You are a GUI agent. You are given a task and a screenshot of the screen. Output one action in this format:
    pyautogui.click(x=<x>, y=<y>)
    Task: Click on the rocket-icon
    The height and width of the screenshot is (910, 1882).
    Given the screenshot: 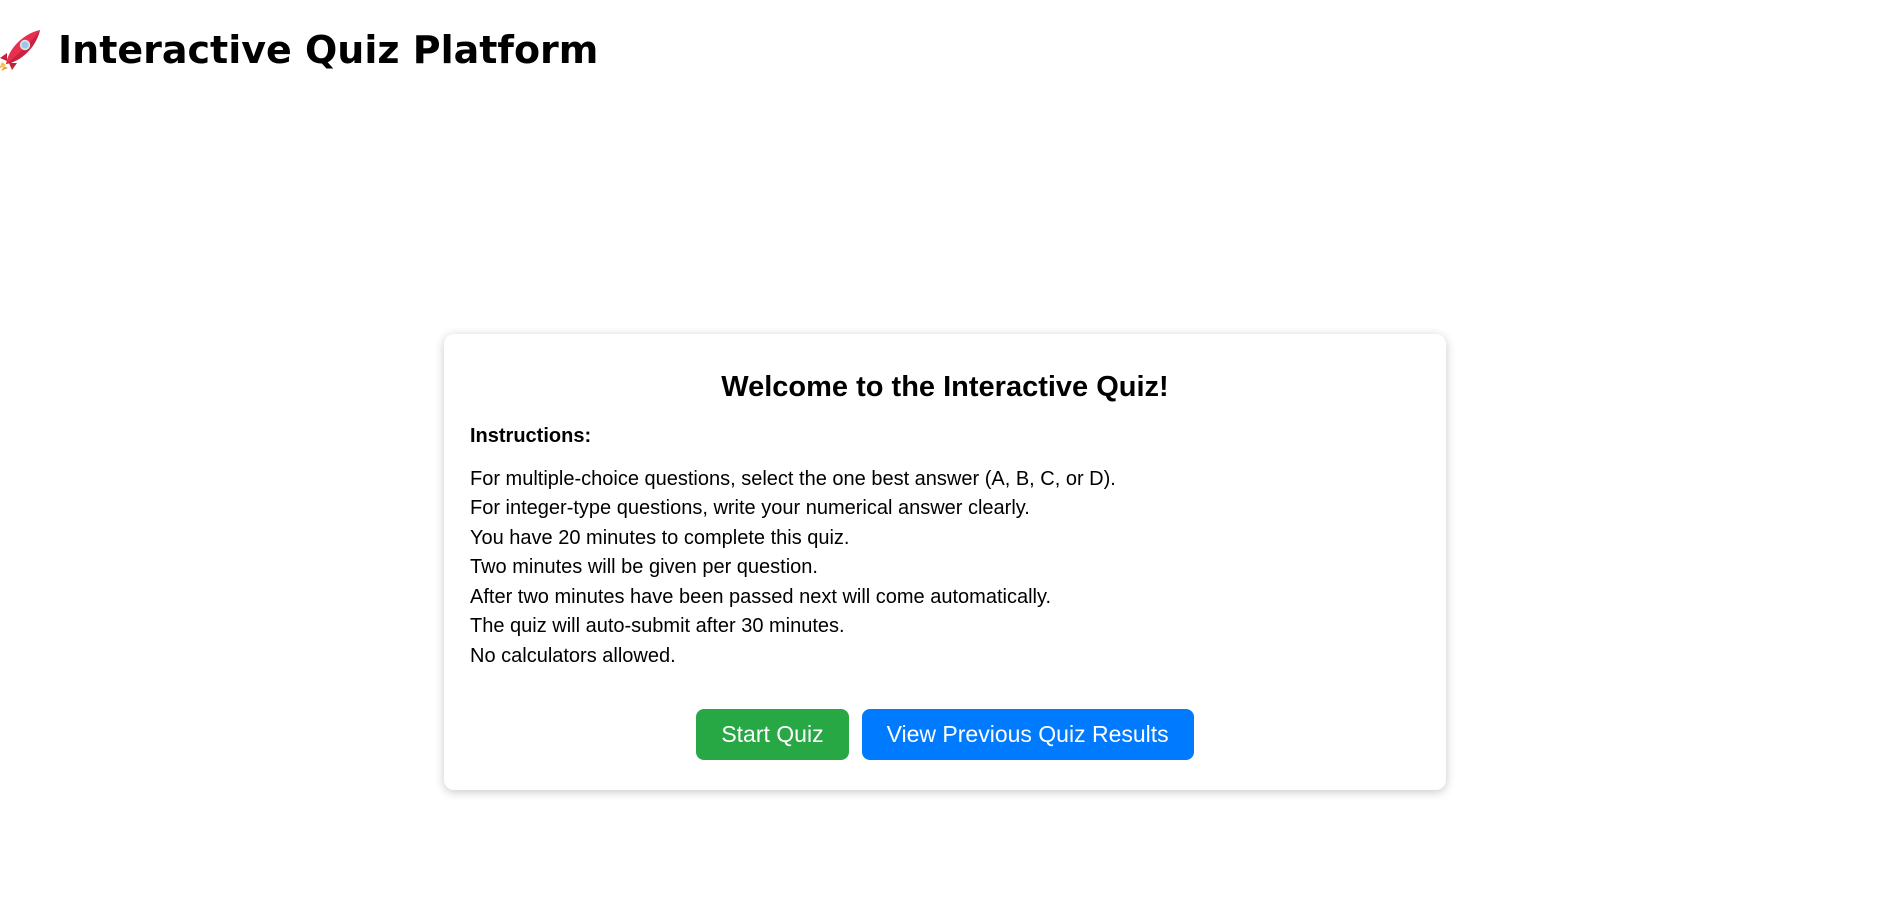 What is the action you would take?
    pyautogui.click(x=20, y=50)
    